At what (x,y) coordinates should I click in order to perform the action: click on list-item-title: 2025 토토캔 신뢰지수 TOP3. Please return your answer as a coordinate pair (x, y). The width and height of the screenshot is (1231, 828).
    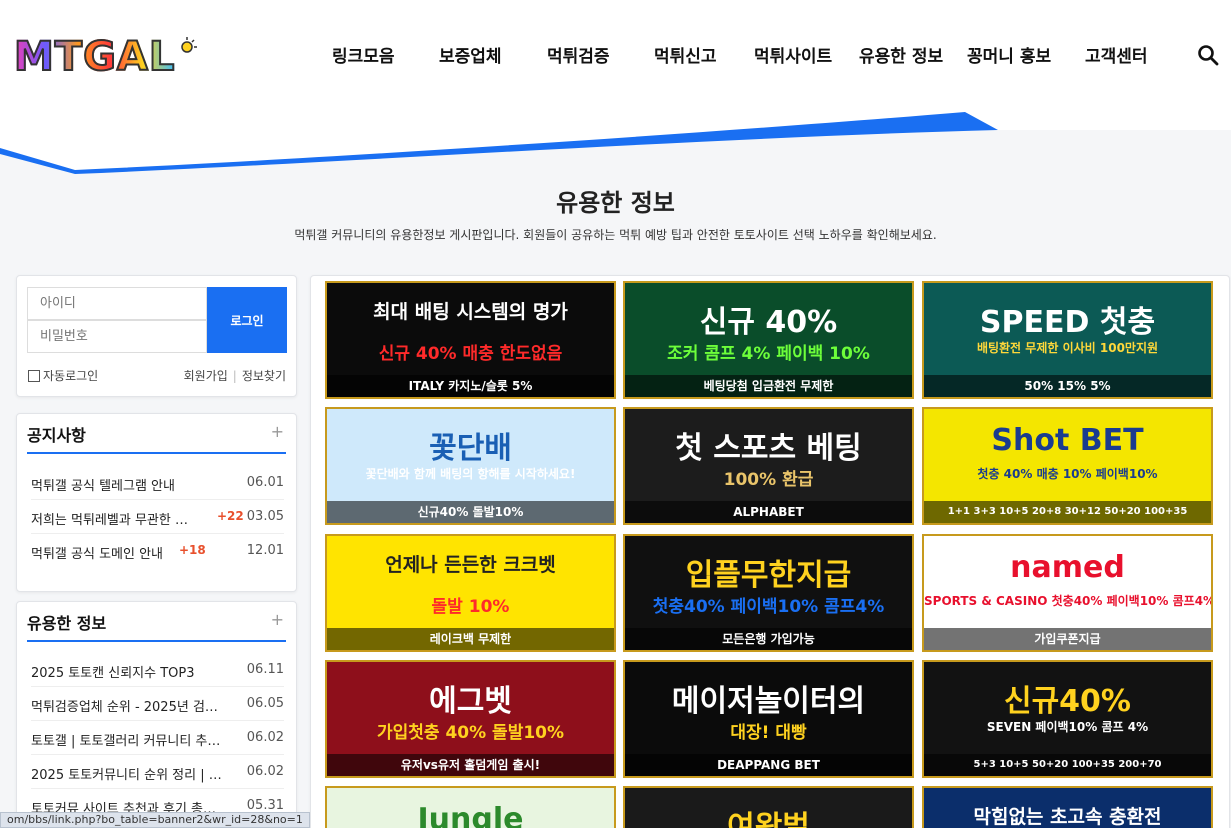
    Looking at the image, I should click on (113, 673).